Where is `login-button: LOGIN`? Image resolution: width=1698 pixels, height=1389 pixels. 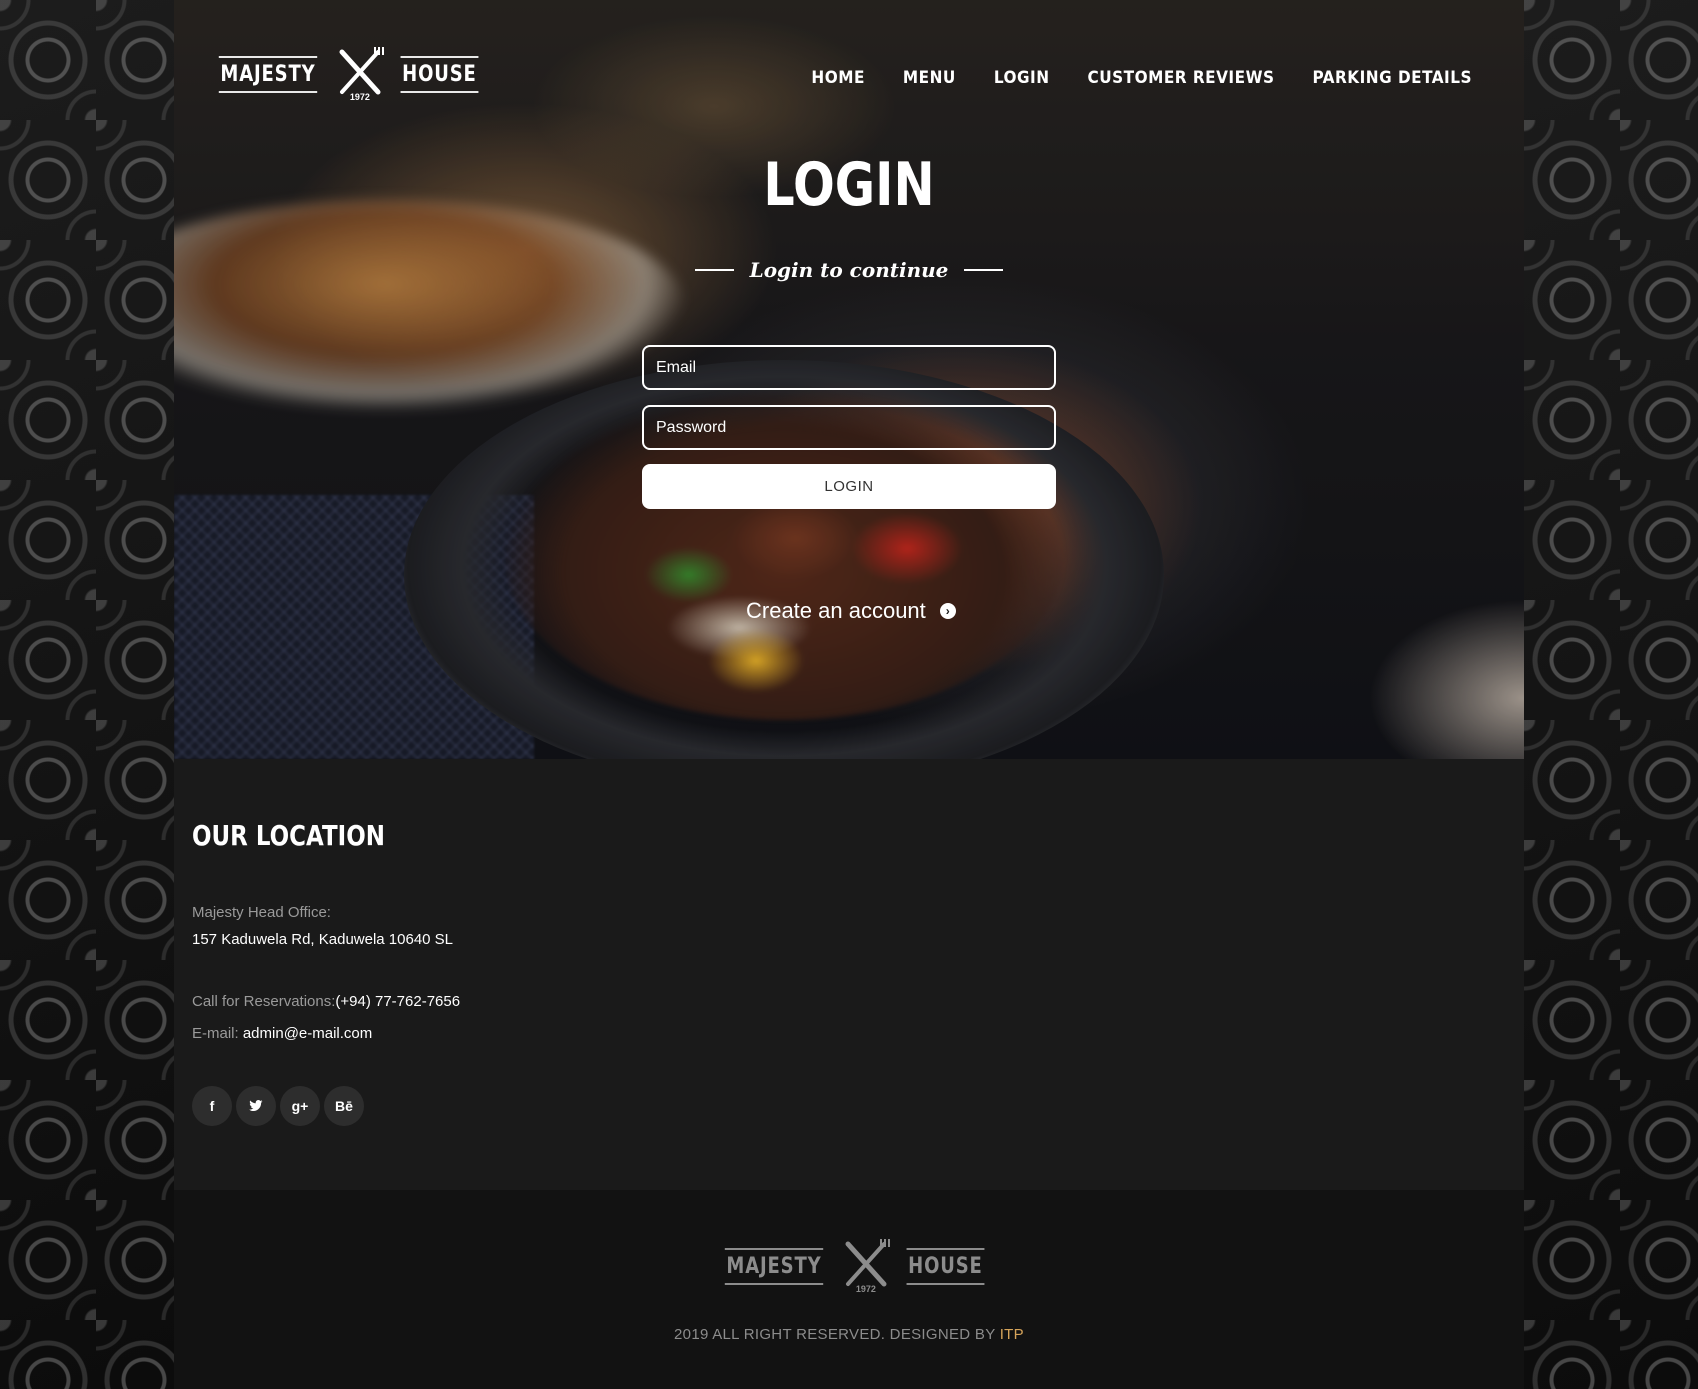 login-button: LOGIN is located at coordinates (849, 486).